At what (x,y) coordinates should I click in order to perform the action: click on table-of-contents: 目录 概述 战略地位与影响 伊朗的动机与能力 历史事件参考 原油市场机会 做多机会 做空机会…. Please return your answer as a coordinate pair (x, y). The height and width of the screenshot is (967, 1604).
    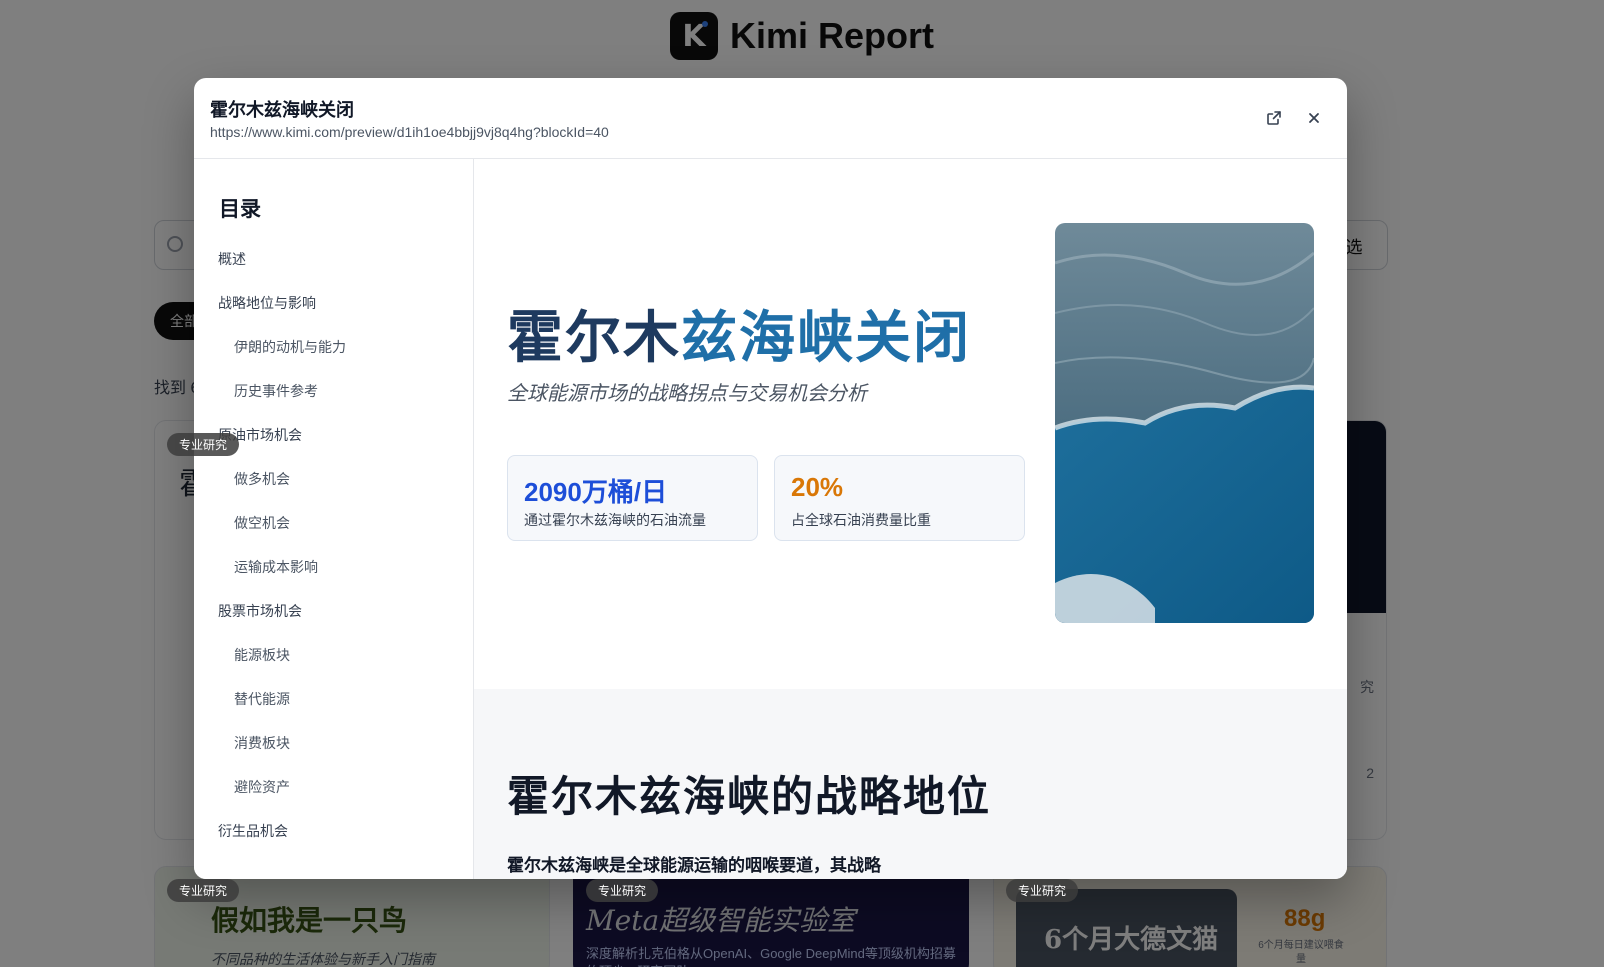
    Looking at the image, I should click on (334, 519).